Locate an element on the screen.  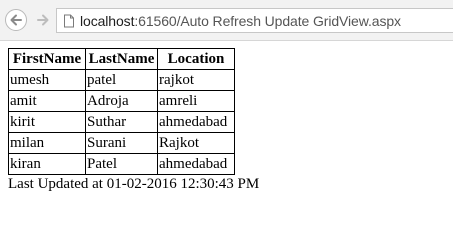
table-row: milan Surani Rajkot is located at coordinates (121, 143).